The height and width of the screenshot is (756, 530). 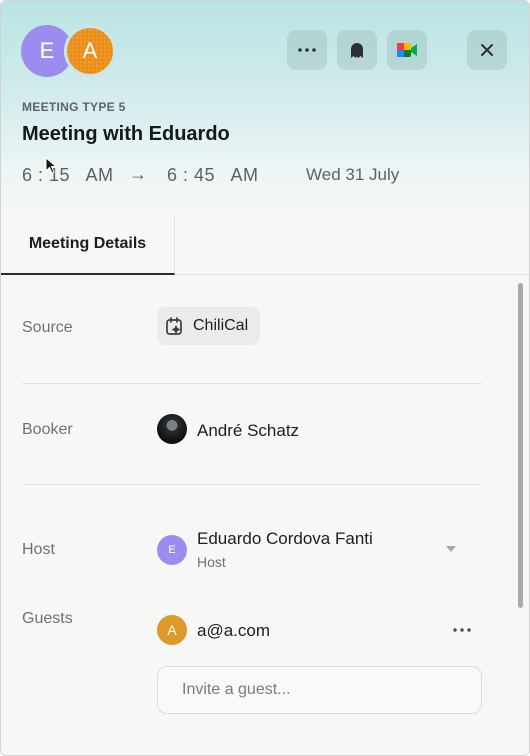 I want to click on source-value: ChiliCal, so click(x=221, y=325).